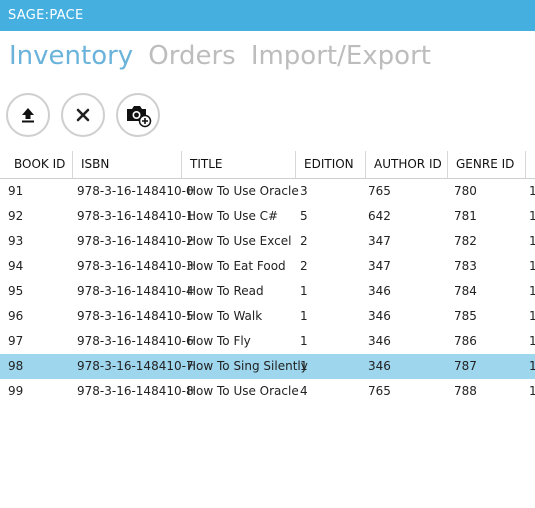 The height and width of the screenshot is (508, 535). I want to click on table-cell: 978-3-16-148410-7, so click(135, 366).